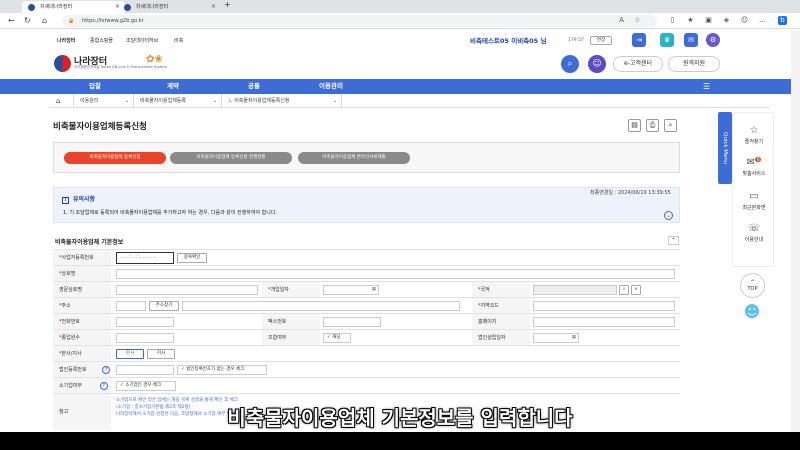 The image size is (800, 450). I want to click on breadcrumb-item-1: 이용관리 ⌄, so click(104, 101).